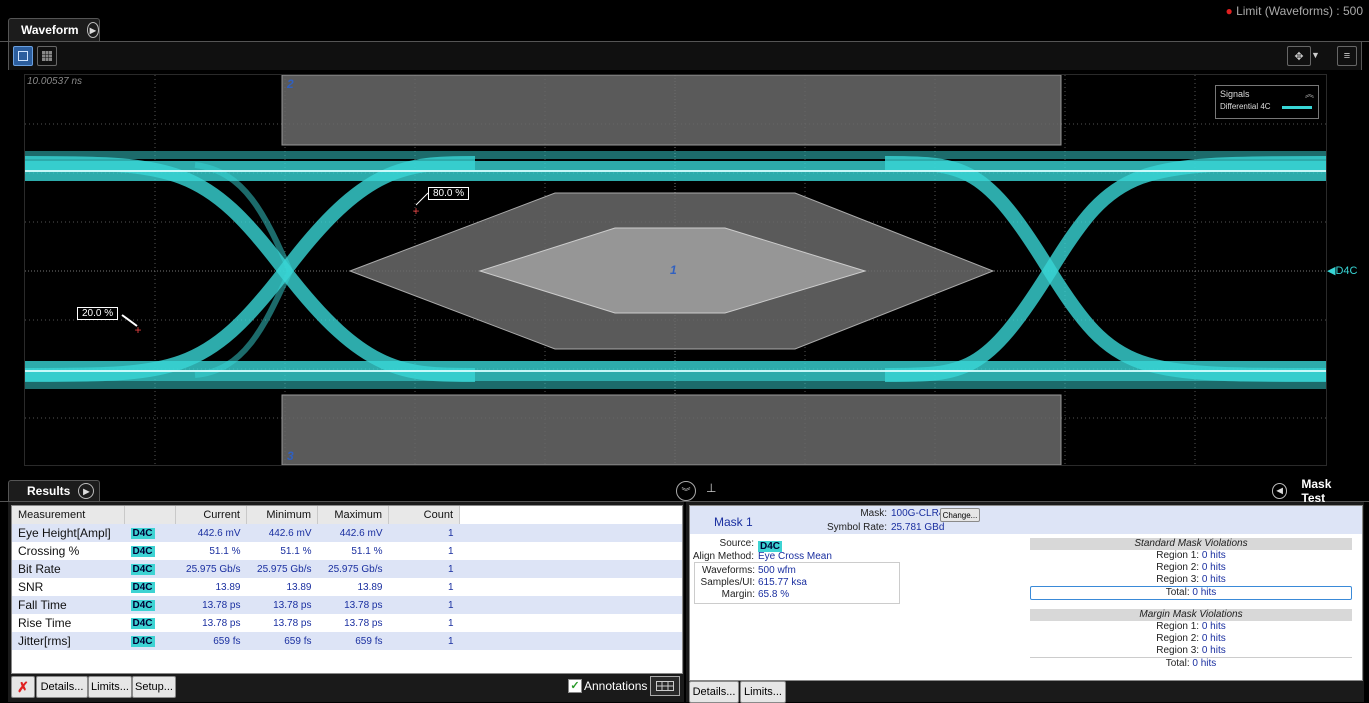 The width and height of the screenshot is (1369, 703). What do you see at coordinates (1309, 93) in the screenshot?
I see `collapse-icon: ︽` at bounding box center [1309, 93].